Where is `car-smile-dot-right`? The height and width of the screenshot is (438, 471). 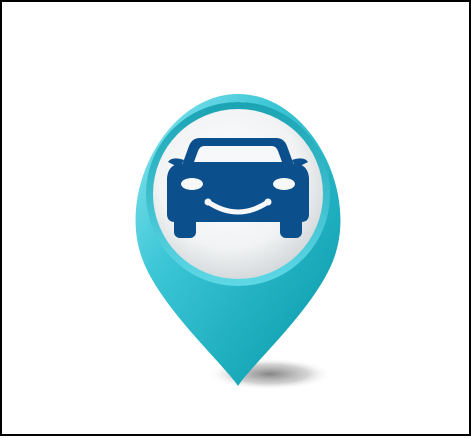 car-smile-dot-right is located at coordinates (268, 202).